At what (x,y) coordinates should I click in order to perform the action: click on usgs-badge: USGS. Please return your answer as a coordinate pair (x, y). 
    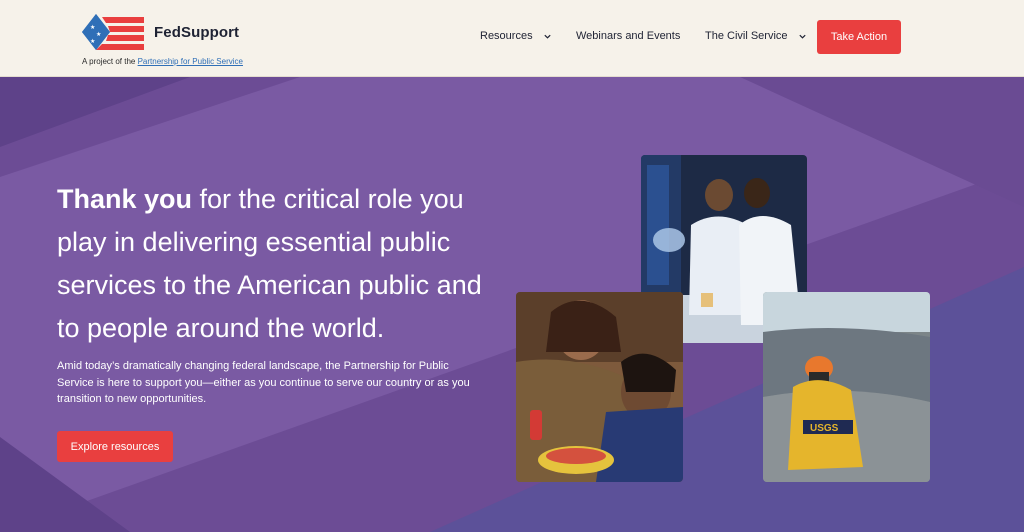
    Looking at the image, I should click on (824, 428).